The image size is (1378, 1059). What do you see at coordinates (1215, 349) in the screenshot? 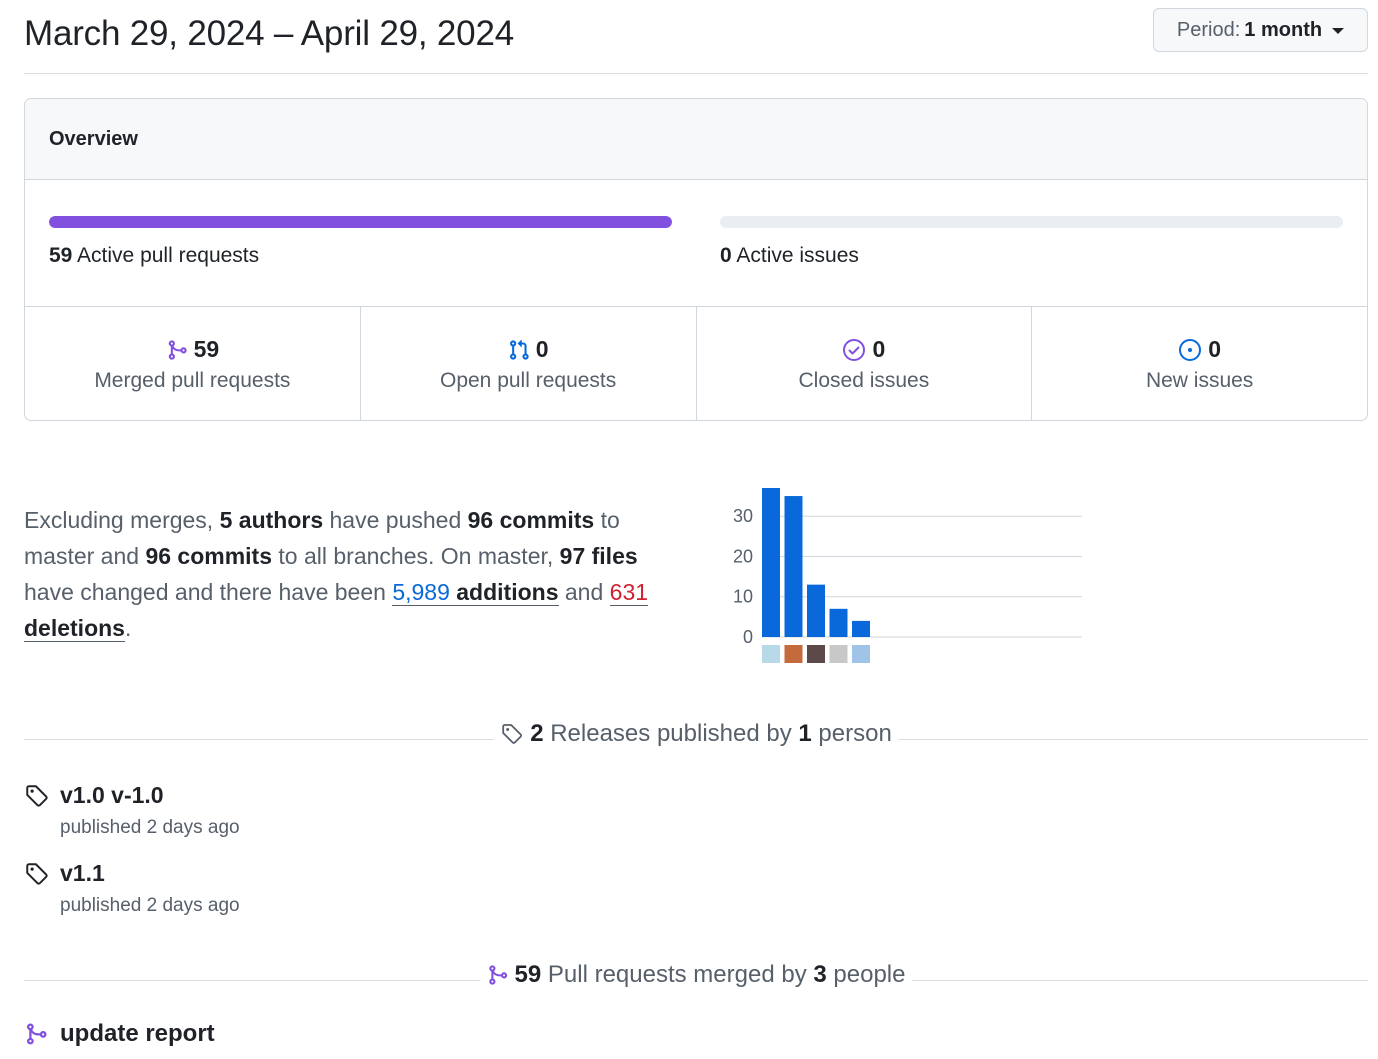
I see `new-issues-value: 0` at bounding box center [1215, 349].